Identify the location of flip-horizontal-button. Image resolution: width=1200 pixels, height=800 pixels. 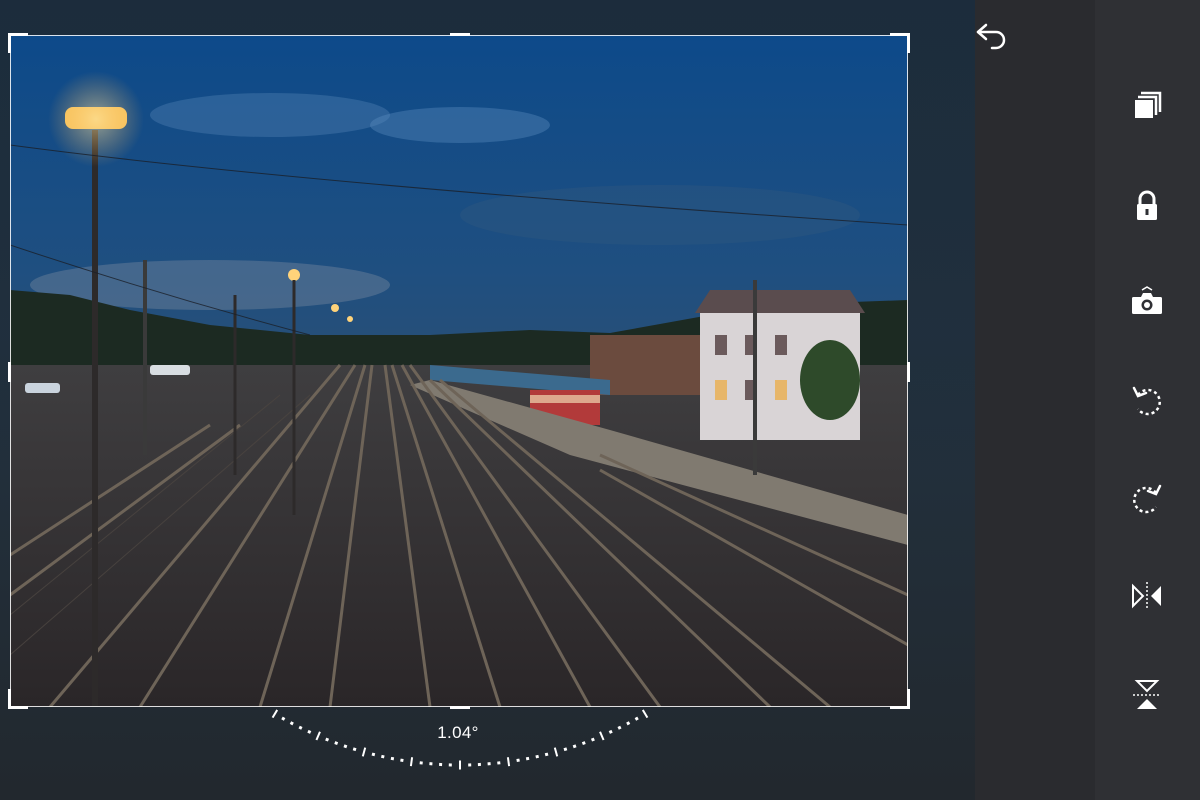
(1147, 596).